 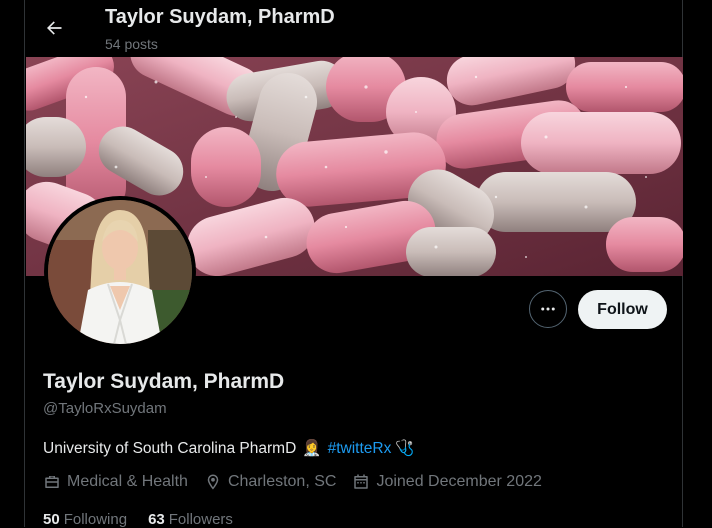 What do you see at coordinates (361, 481) in the screenshot?
I see `calendar-icon` at bounding box center [361, 481].